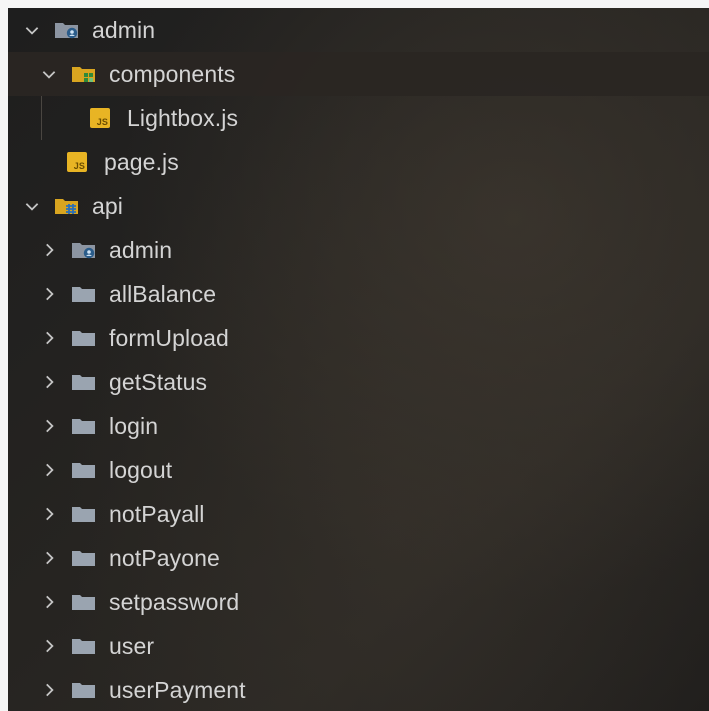 The height and width of the screenshot is (711, 709). Describe the element at coordinates (358, 118) in the screenshot. I see `tree-item-lightbox-js: JS Lightbox.js` at that location.